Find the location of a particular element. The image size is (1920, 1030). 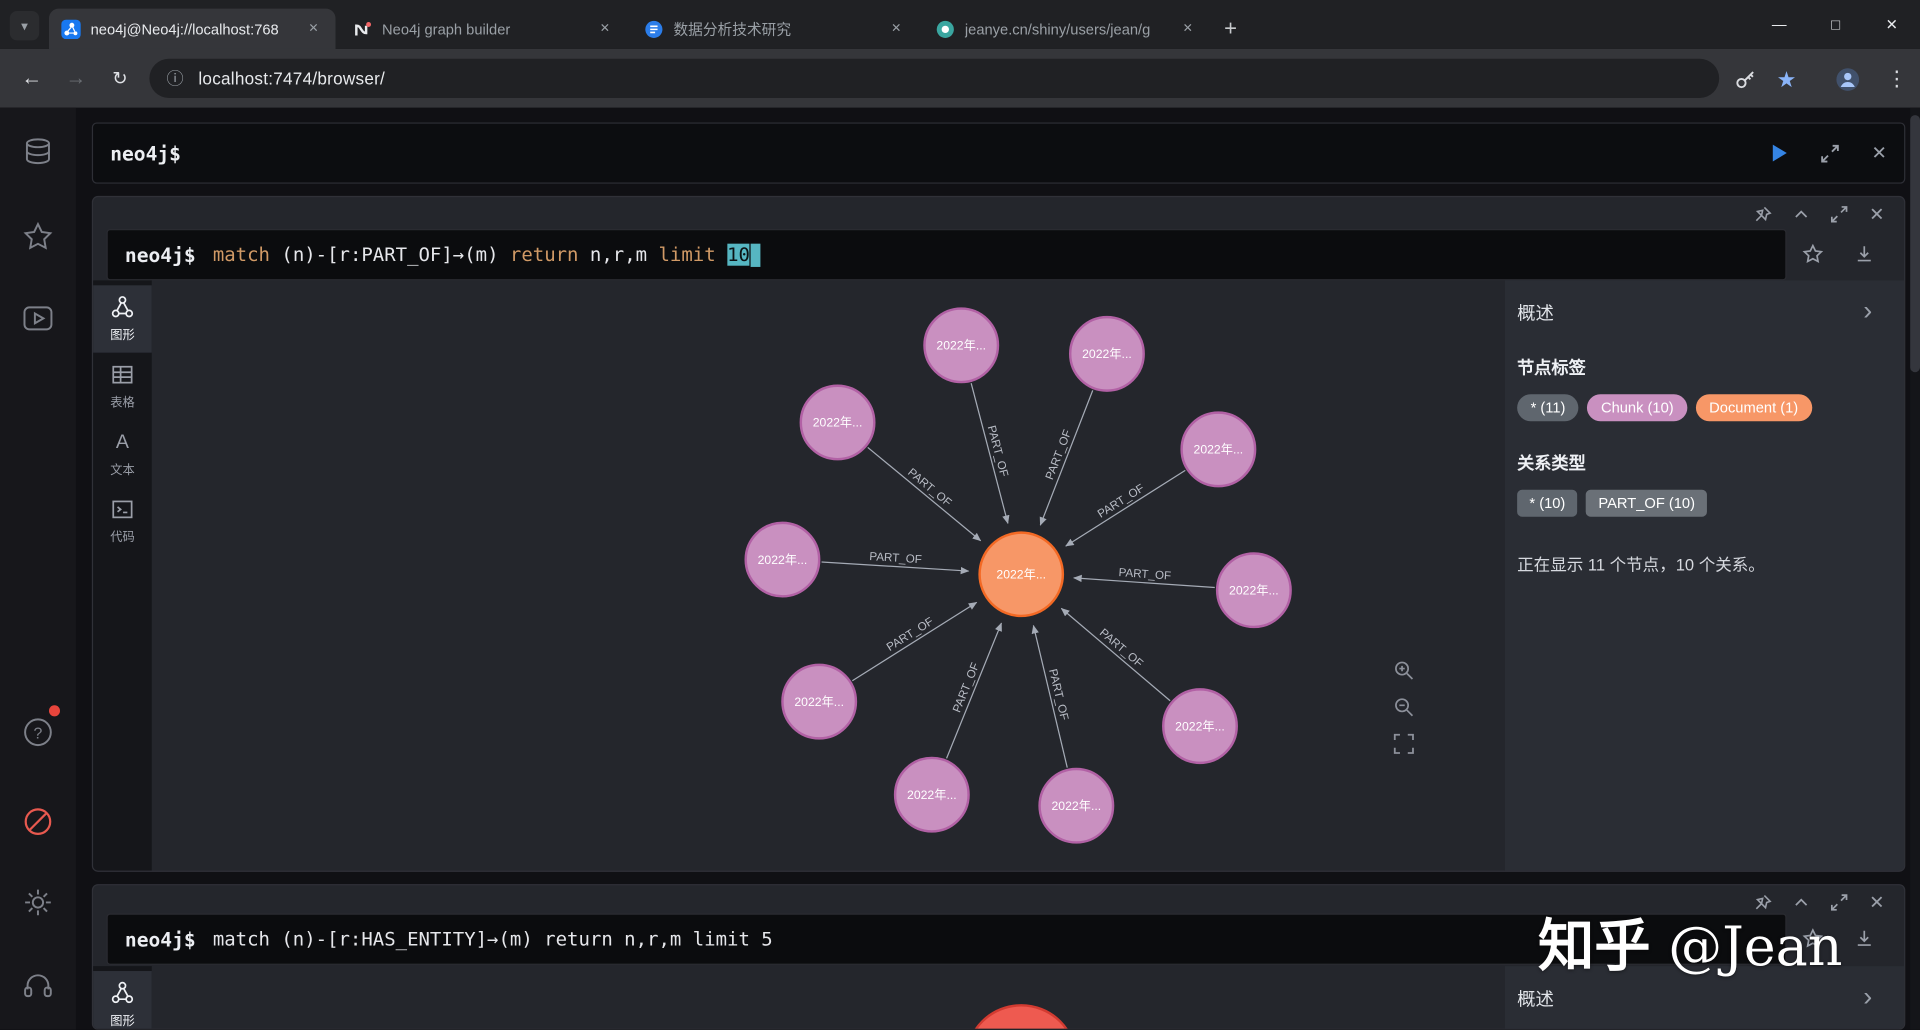

settings-gear-icon is located at coordinates (38, 903).